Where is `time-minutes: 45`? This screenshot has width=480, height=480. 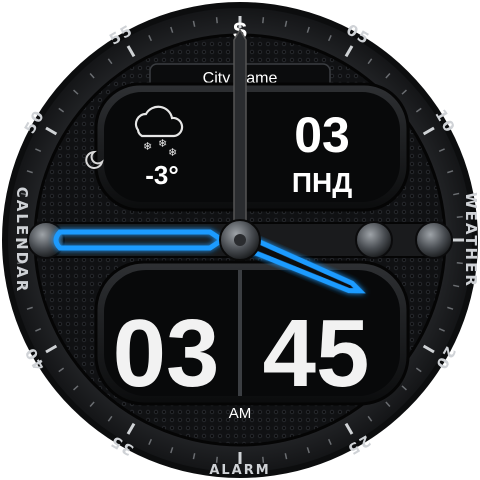 time-minutes: 45 is located at coordinates (316, 353).